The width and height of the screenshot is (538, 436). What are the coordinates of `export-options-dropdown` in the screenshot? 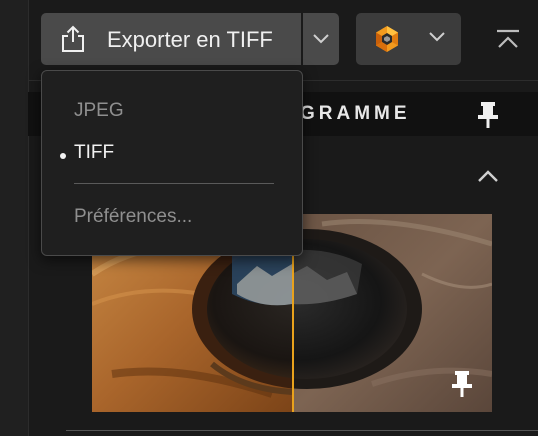 It's located at (321, 39).